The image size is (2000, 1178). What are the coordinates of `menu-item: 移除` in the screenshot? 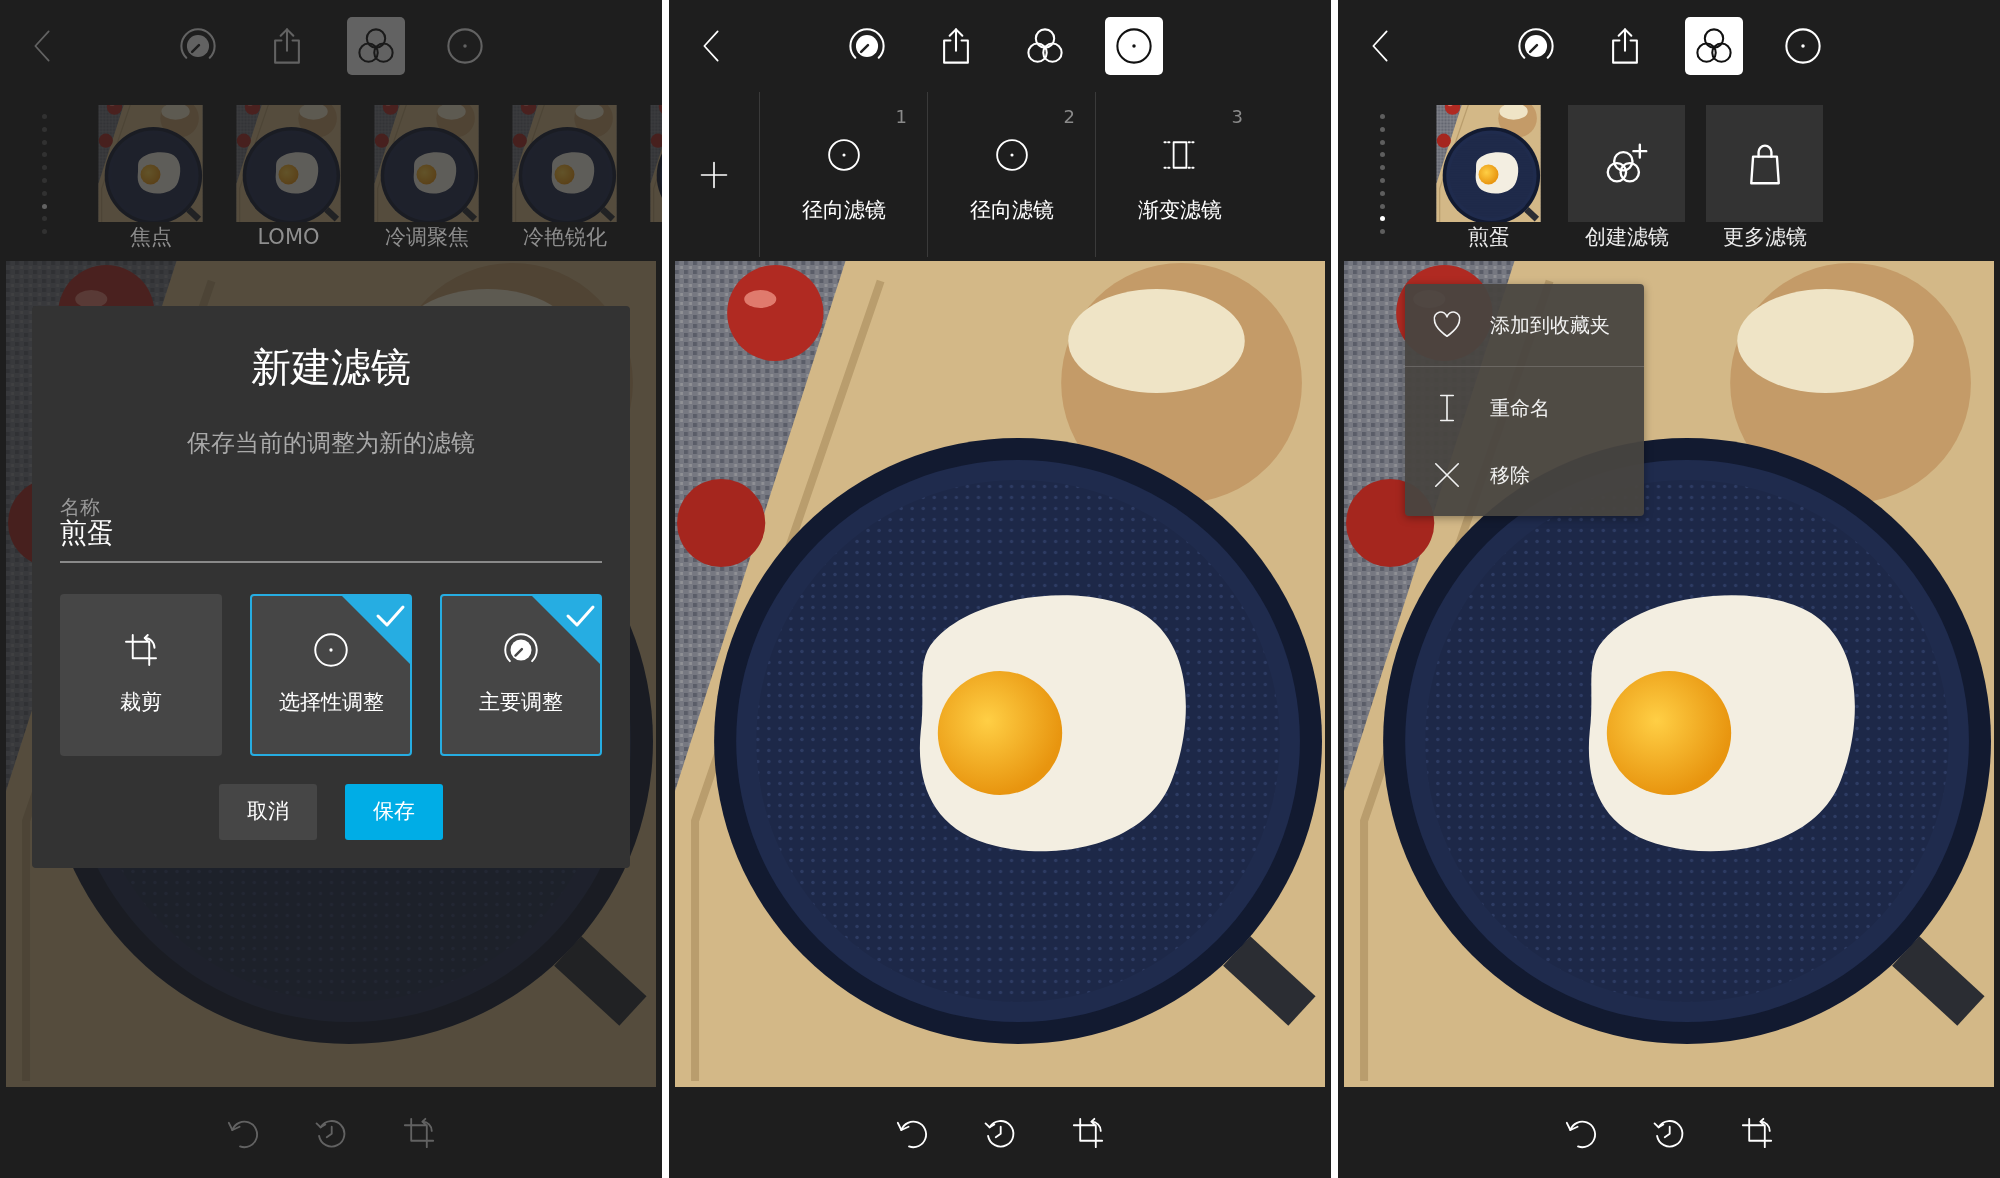 It's located at (1524, 474).